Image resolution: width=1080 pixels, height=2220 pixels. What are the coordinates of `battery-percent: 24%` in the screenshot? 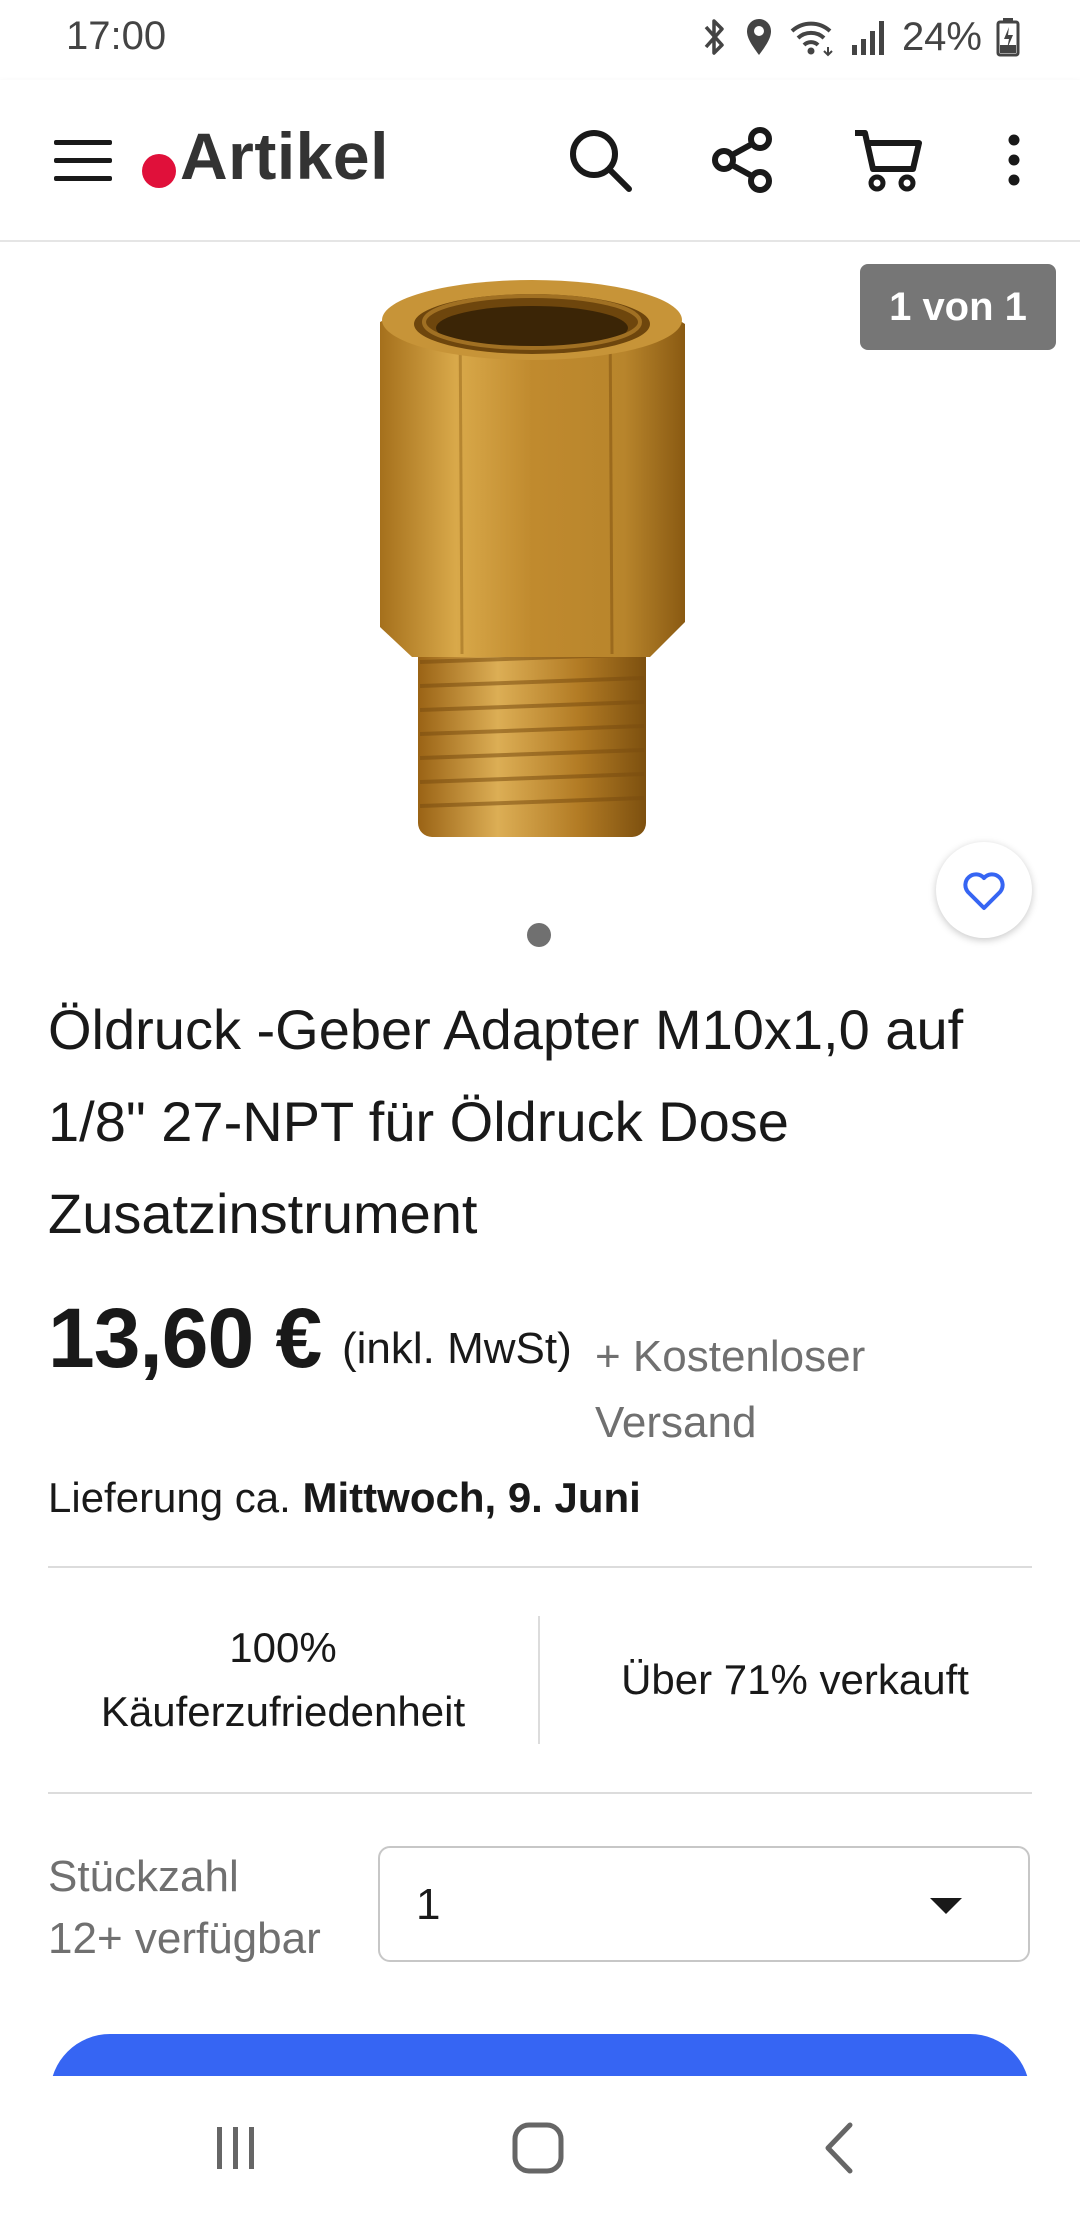 It's located at (941, 36).